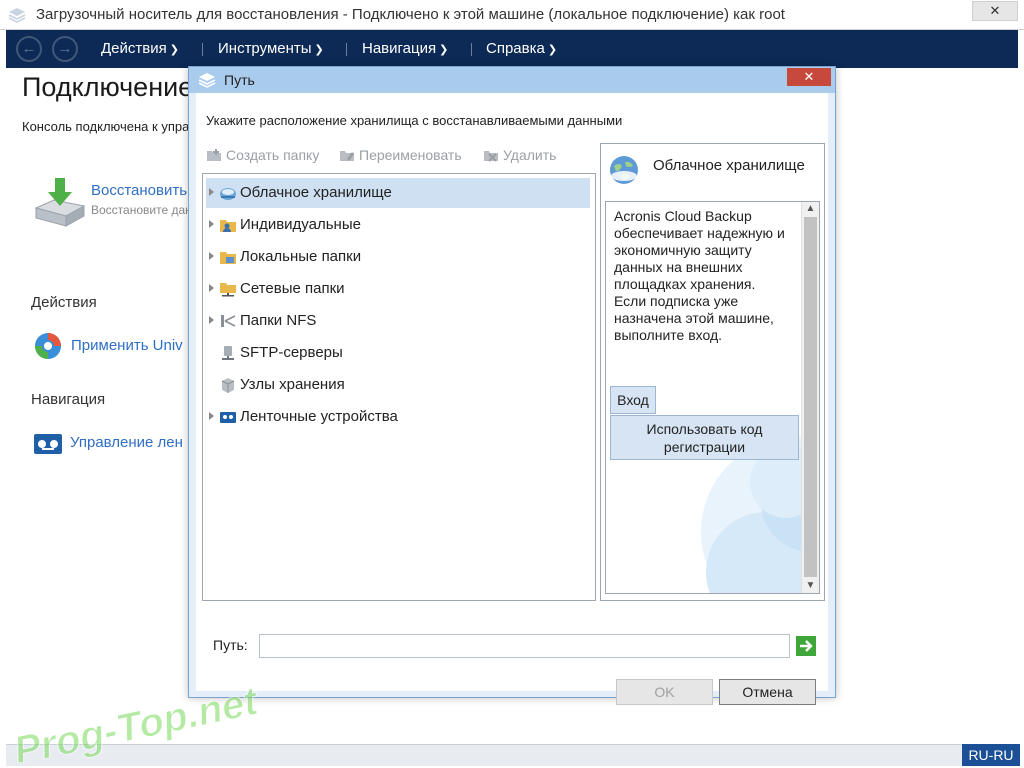 This screenshot has height=768, width=1024. I want to click on tree-item-label: Ленточные устройства, so click(319, 416).